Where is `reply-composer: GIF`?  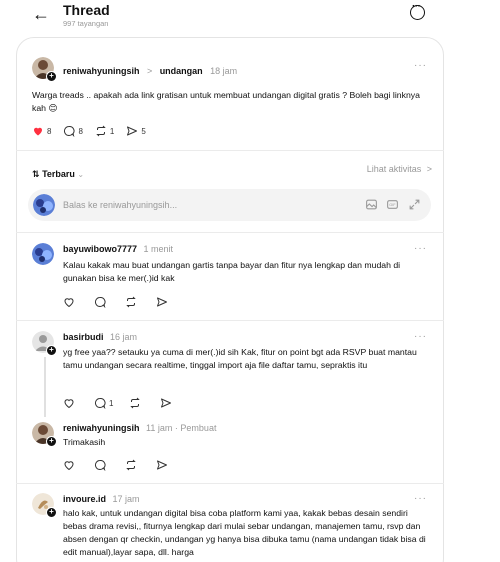
reply-composer: GIF is located at coordinates (229, 205).